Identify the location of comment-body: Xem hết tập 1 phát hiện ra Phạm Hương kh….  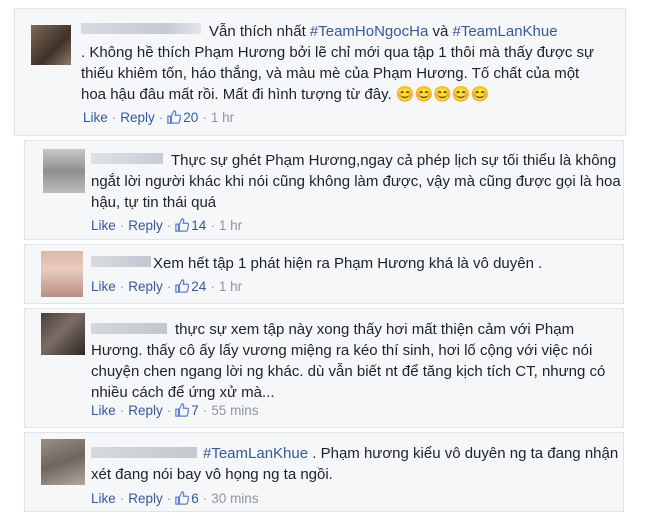
(348, 263).